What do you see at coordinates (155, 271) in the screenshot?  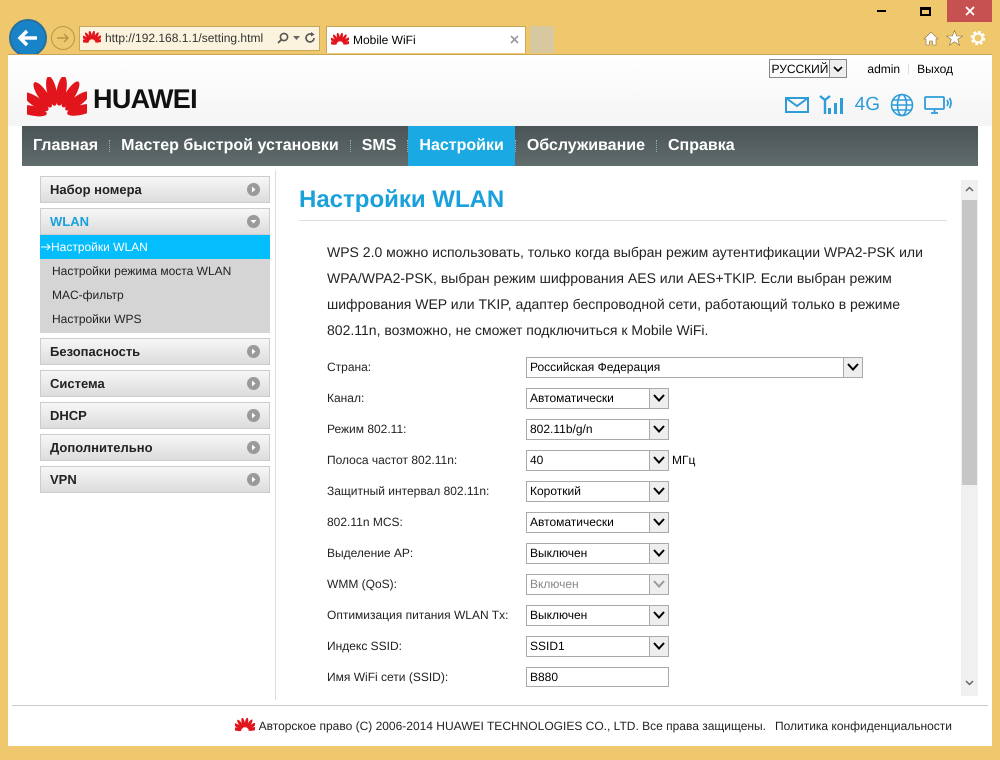 I see `sidebar-item: Настройки режима моста WLAN` at bounding box center [155, 271].